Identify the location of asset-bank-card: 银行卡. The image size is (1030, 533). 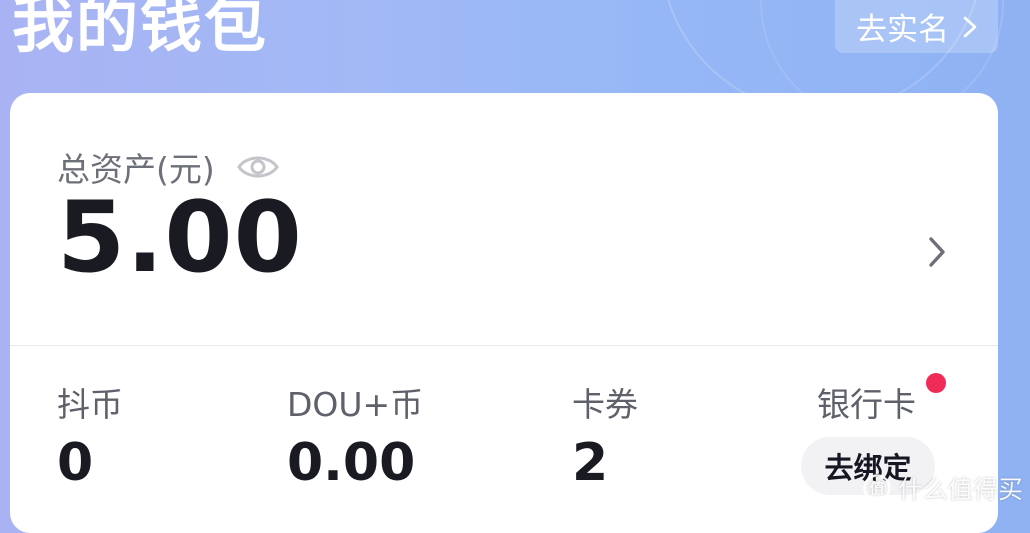
(866, 404).